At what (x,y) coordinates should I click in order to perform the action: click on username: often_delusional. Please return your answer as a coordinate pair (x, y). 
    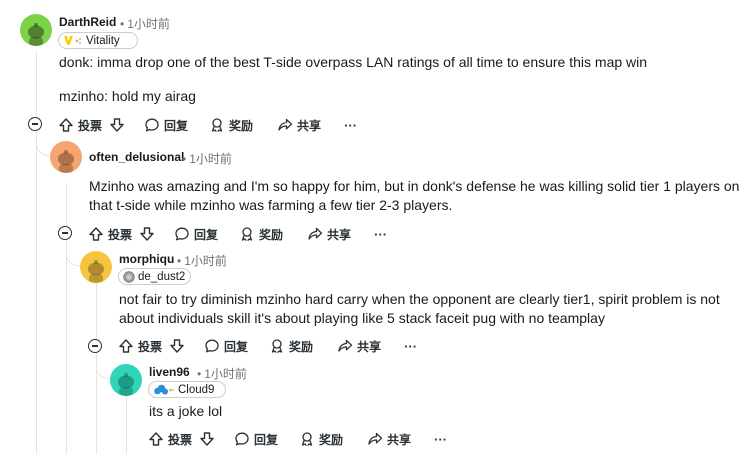
    Looking at the image, I should click on (136, 157).